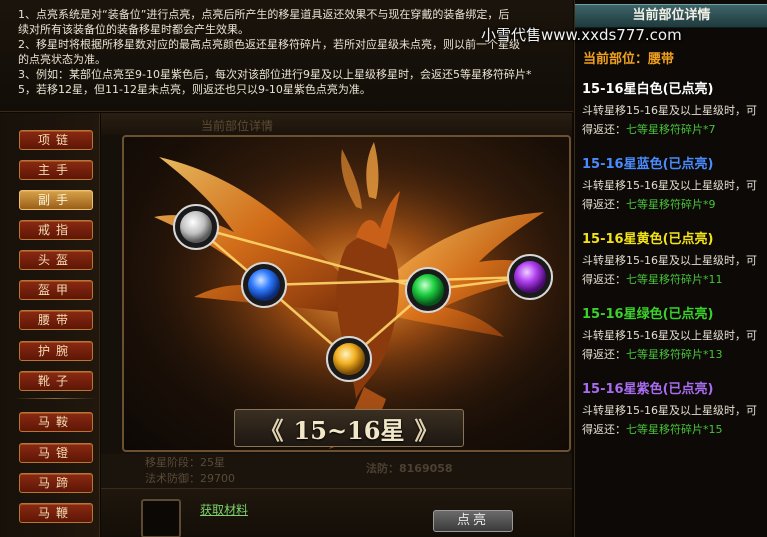  What do you see at coordinates (271, 430) in the screenshot?
I see `chevron-left-icon: 《` at bounding box center [271, 430].